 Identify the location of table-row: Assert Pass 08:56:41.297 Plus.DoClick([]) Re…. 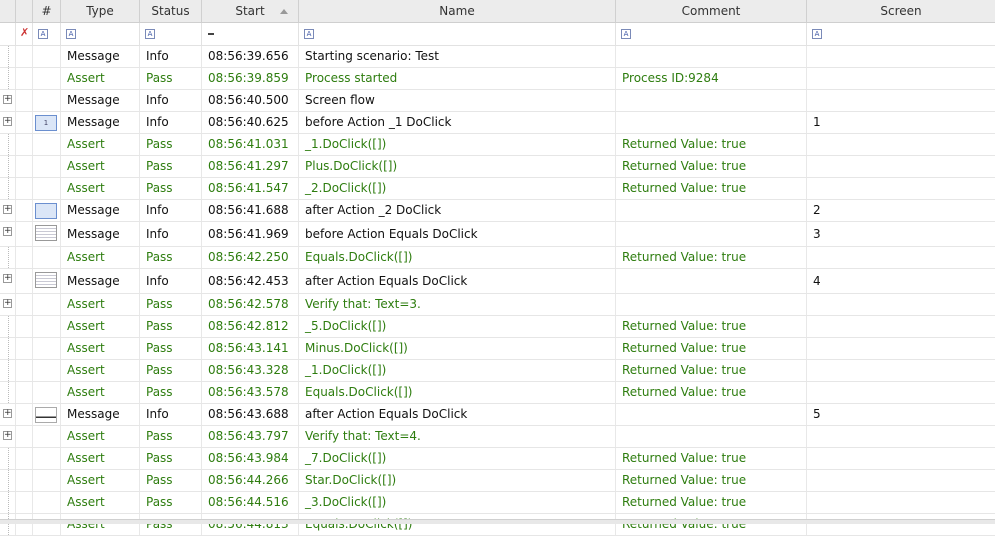
(497, 167).